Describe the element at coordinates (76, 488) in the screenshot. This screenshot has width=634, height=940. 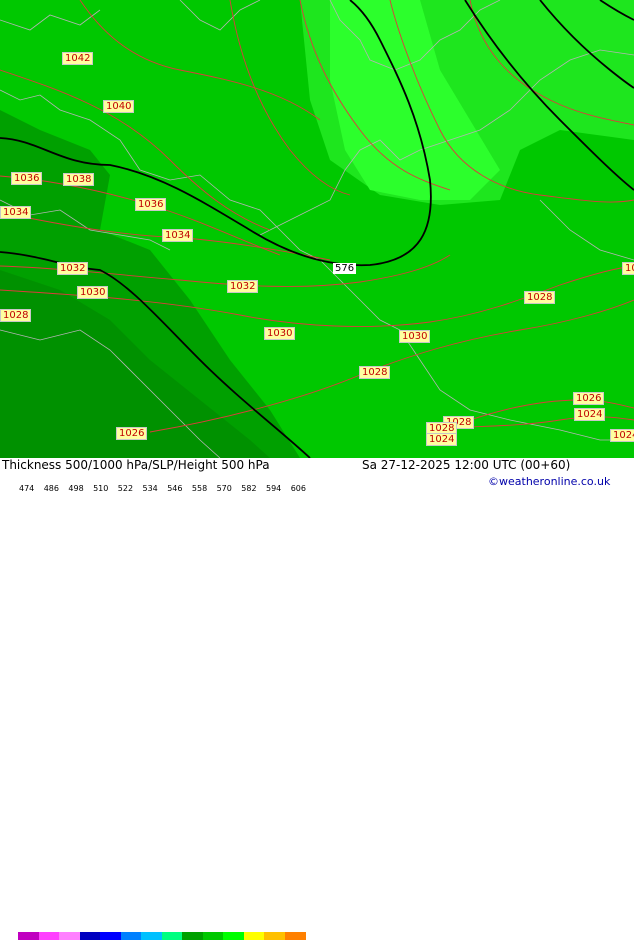
I see `legend-tick-label: 498` at that location.